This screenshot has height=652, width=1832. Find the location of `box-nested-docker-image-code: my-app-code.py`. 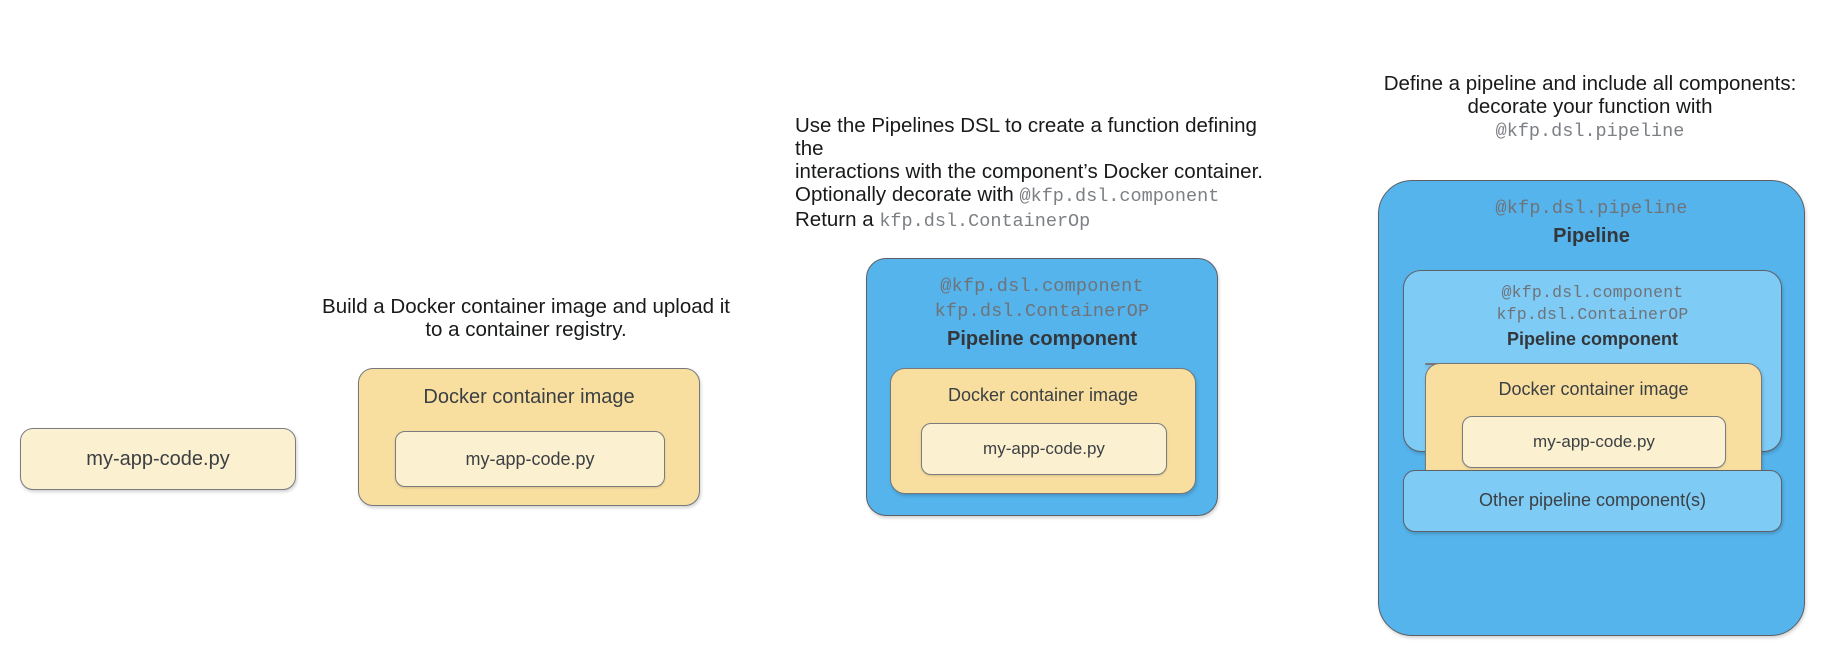

box-nested-docker-image-code: my-app-code.py is located at coordinates (1594, 442).